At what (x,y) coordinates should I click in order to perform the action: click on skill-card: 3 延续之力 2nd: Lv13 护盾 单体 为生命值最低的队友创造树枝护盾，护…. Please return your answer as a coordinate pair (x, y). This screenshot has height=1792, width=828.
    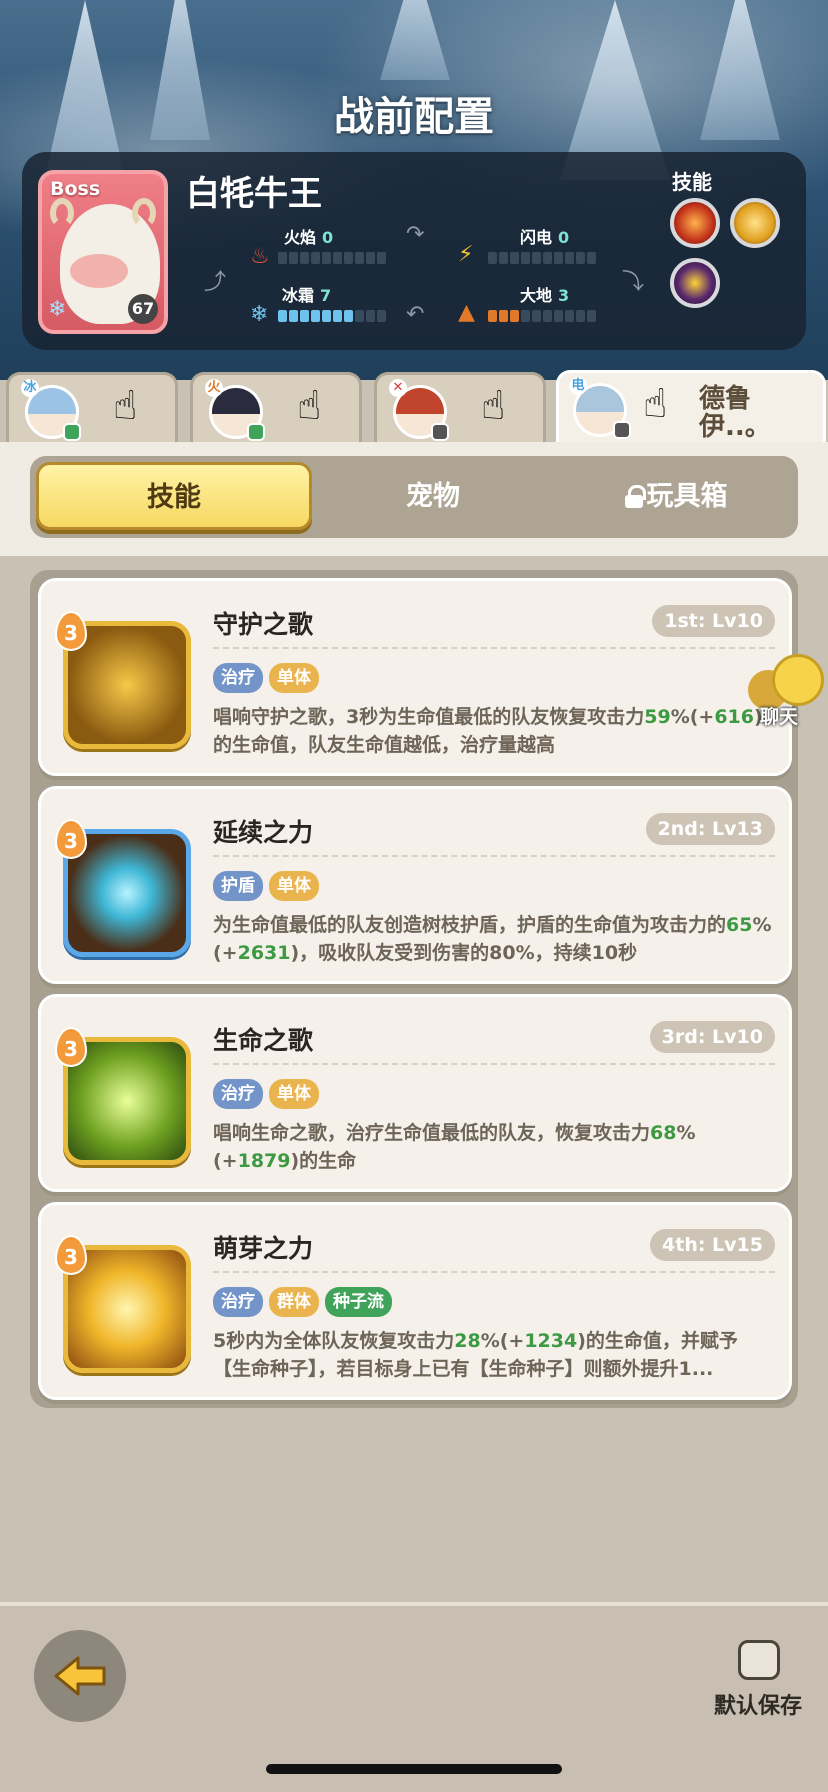
    Looking at the image, I should click on (415, 885).